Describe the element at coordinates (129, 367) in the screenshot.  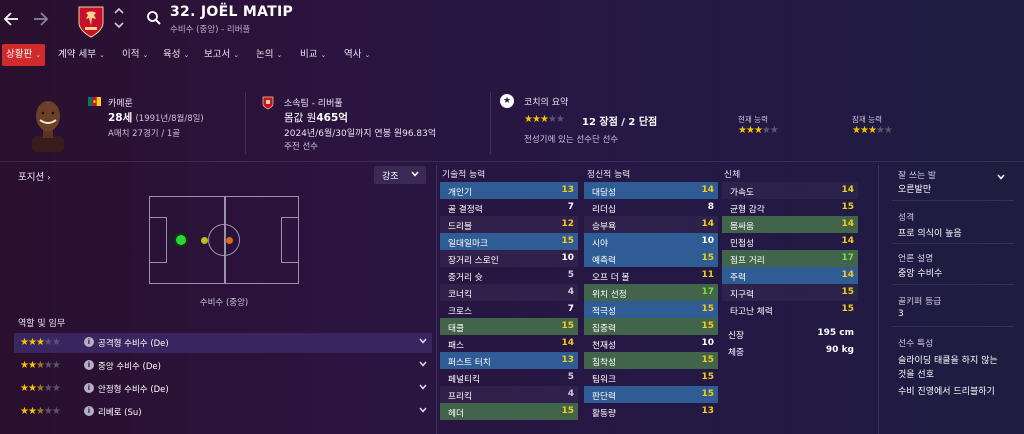
I see `role-label: 중앙 수비수 (De)` at that location.